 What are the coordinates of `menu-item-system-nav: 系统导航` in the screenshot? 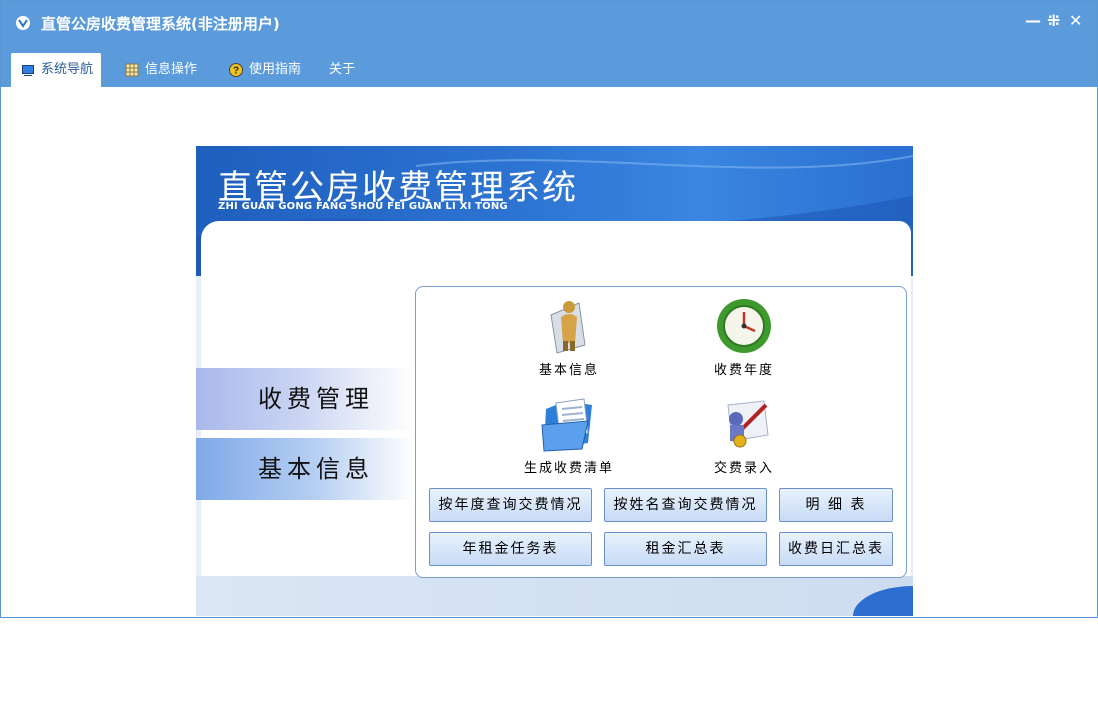 It's located at (56, 70).